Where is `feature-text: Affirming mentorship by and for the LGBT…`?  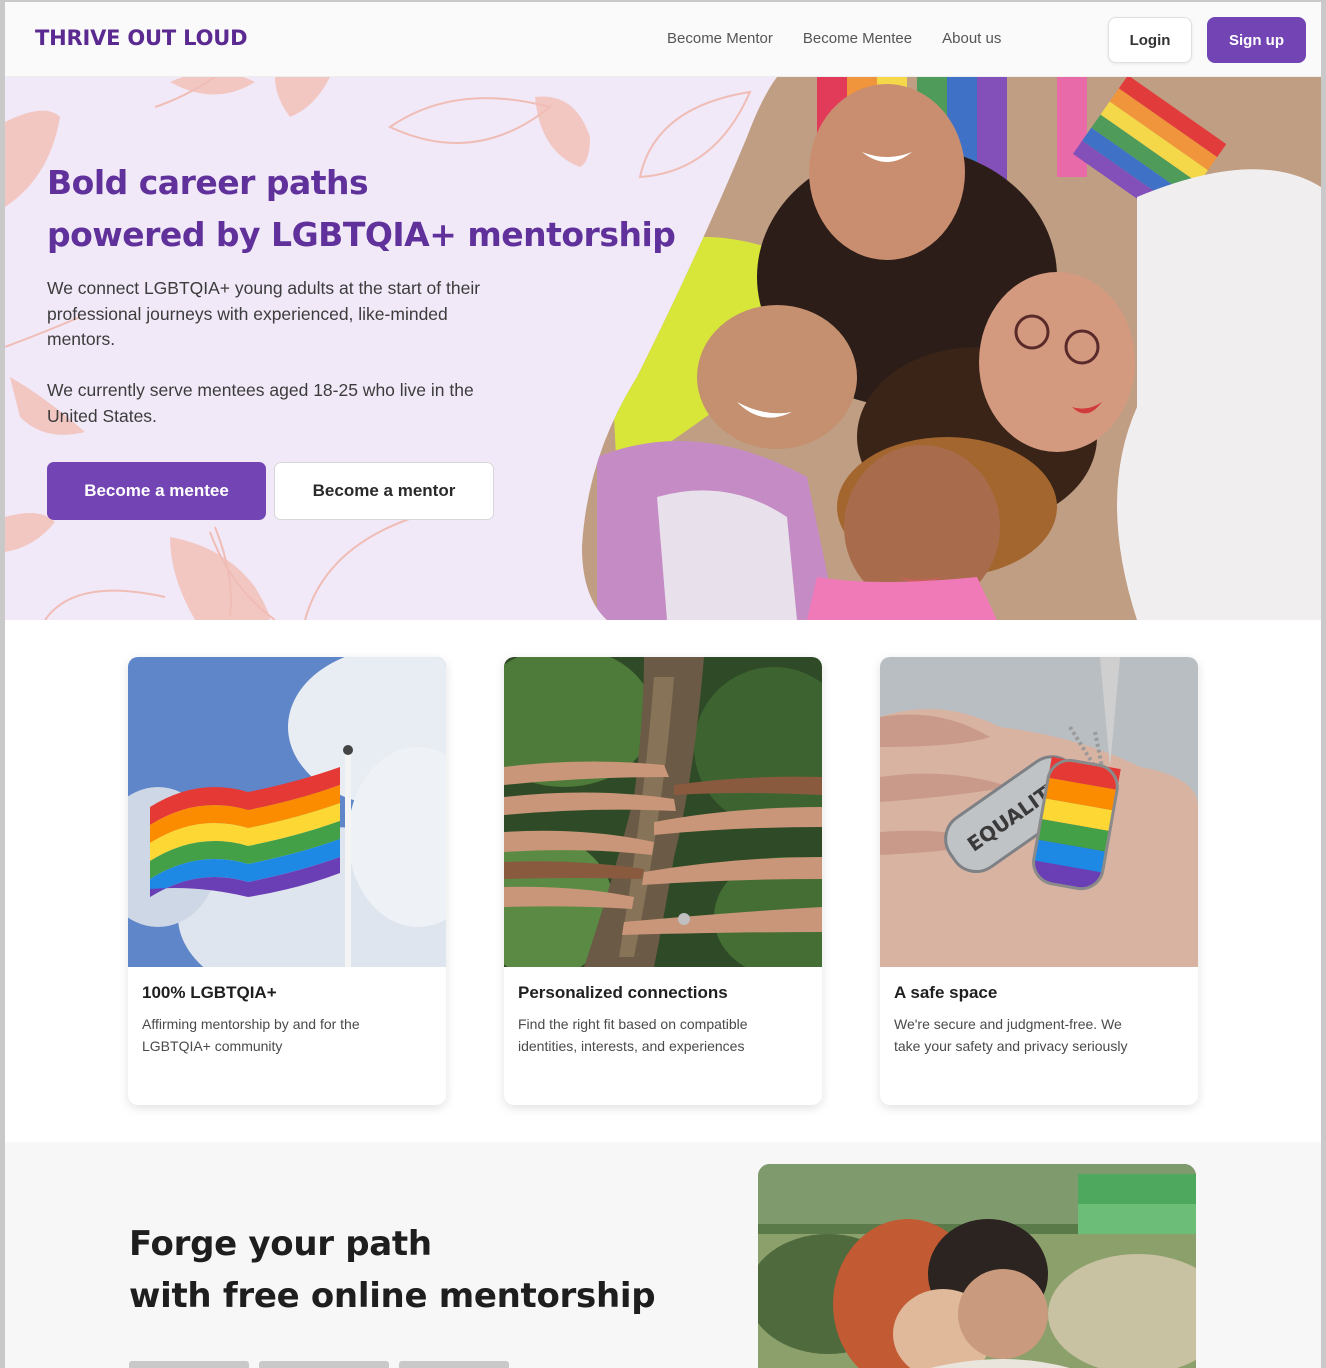 feature-text: Affirming mentorship by and for the LGBT… is located at coordinates (251, 1035).